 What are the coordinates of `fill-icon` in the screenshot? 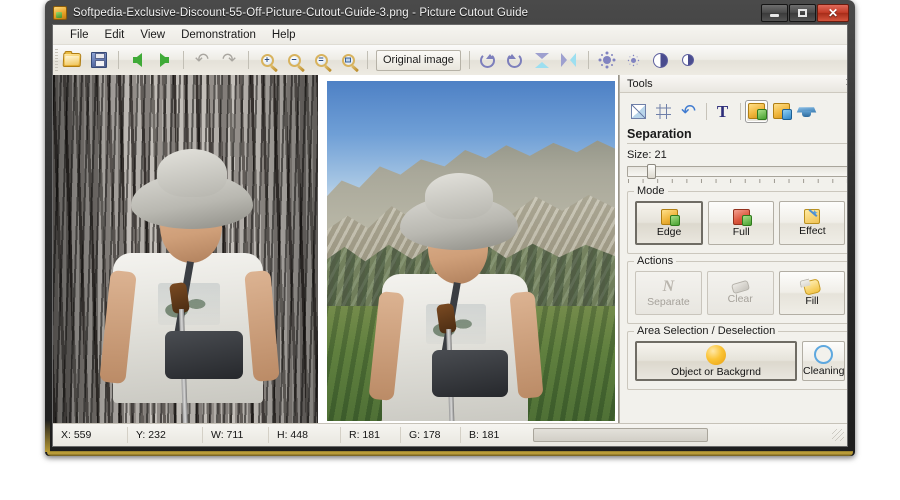 It's located at (812, 287).